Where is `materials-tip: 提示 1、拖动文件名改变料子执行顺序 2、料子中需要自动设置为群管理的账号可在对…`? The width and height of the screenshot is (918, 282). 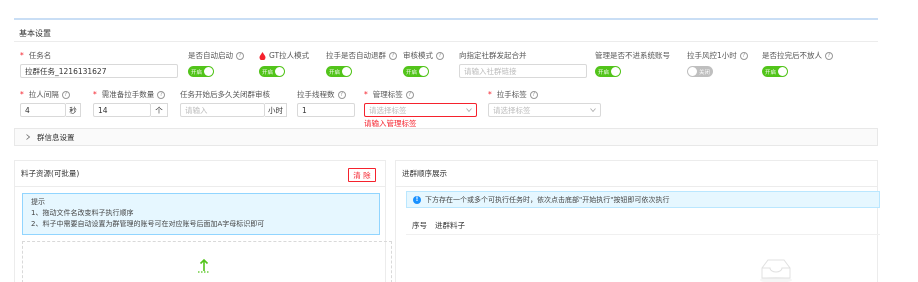 materials-tip: 提示 1、拖动文件名改变料子执行顺序 2、料子中需要自动设置为群管理的账号可在对… is located at coordinates (201, 214).